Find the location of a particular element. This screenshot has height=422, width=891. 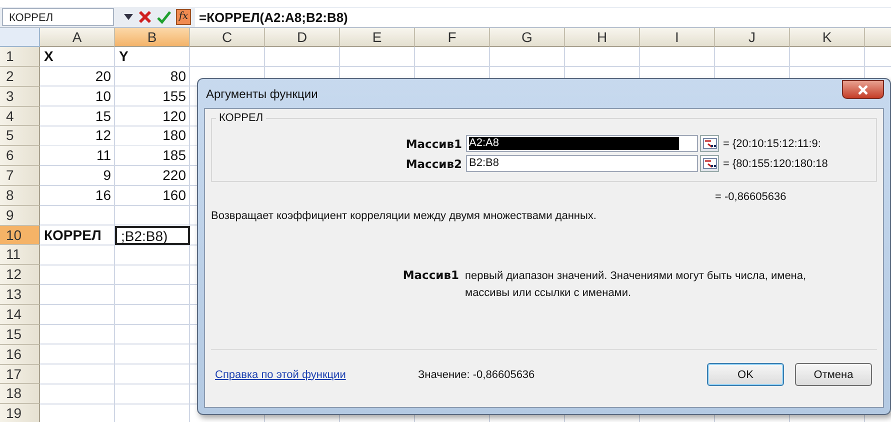

value-text: Значение: -0,86605636 is located at coordinates (477, 374).